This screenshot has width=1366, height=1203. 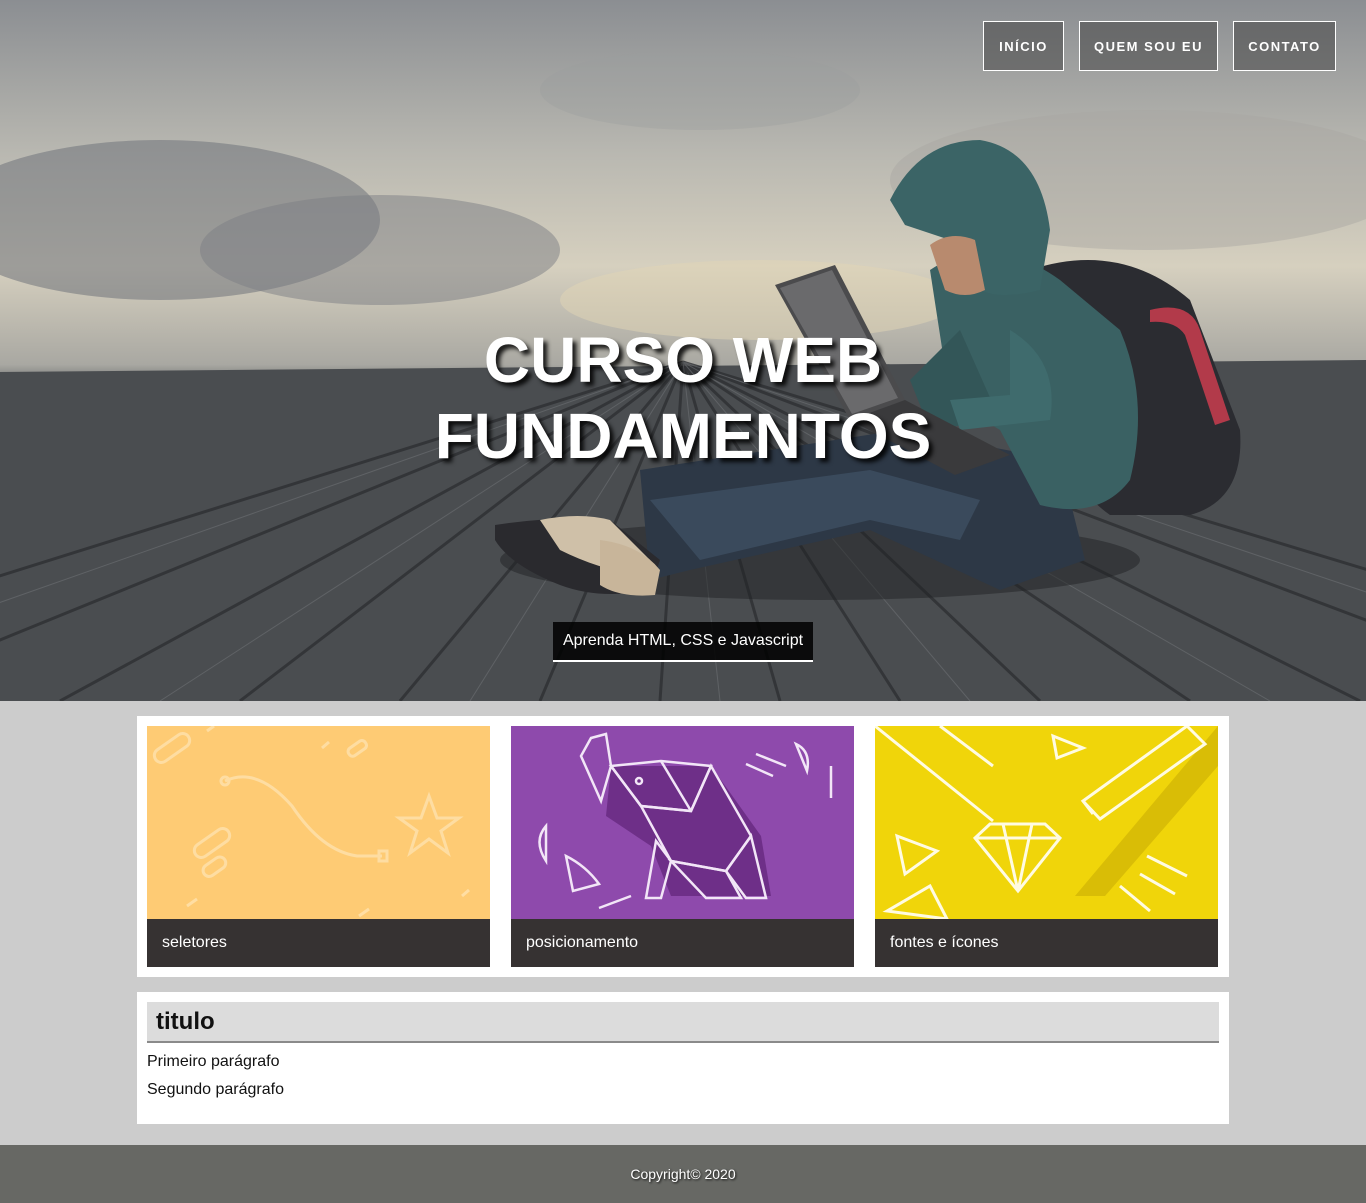 What do you see at coordinates (318, 943) in the screenshot?
I see `card-seletores-label: seletores` at bounding box center [318, 943].